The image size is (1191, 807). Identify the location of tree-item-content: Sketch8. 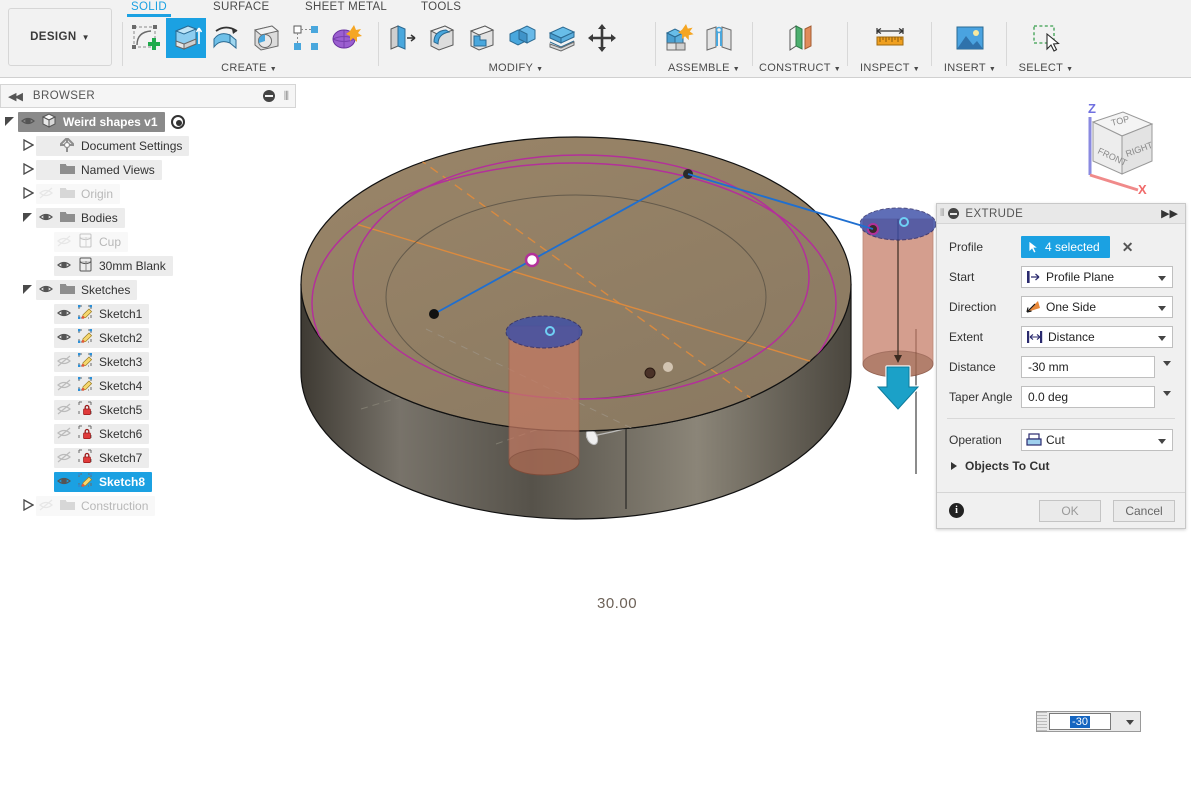
(103, 482).